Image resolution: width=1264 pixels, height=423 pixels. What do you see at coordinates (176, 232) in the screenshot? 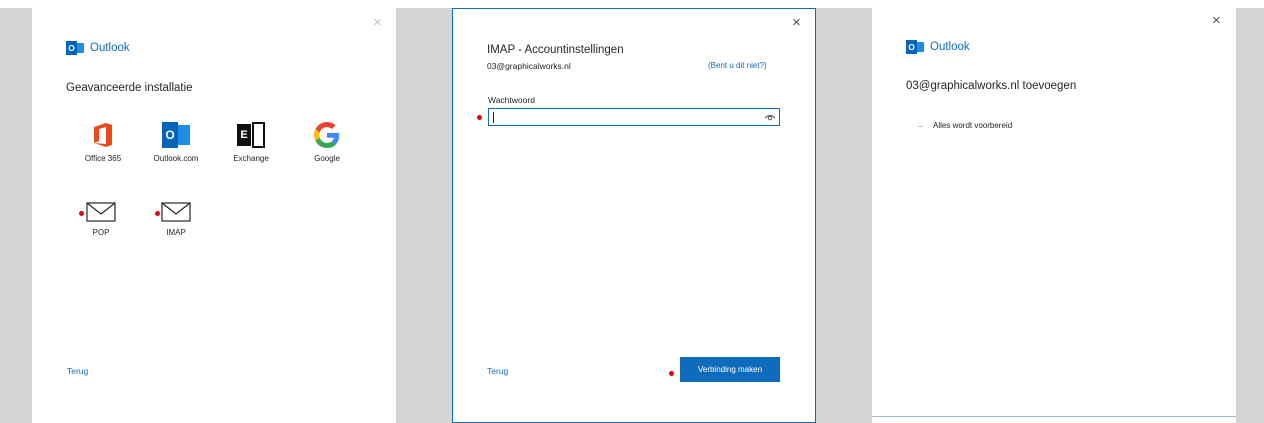
I see `option-label: IMAP` at bounding box center [176, 232].